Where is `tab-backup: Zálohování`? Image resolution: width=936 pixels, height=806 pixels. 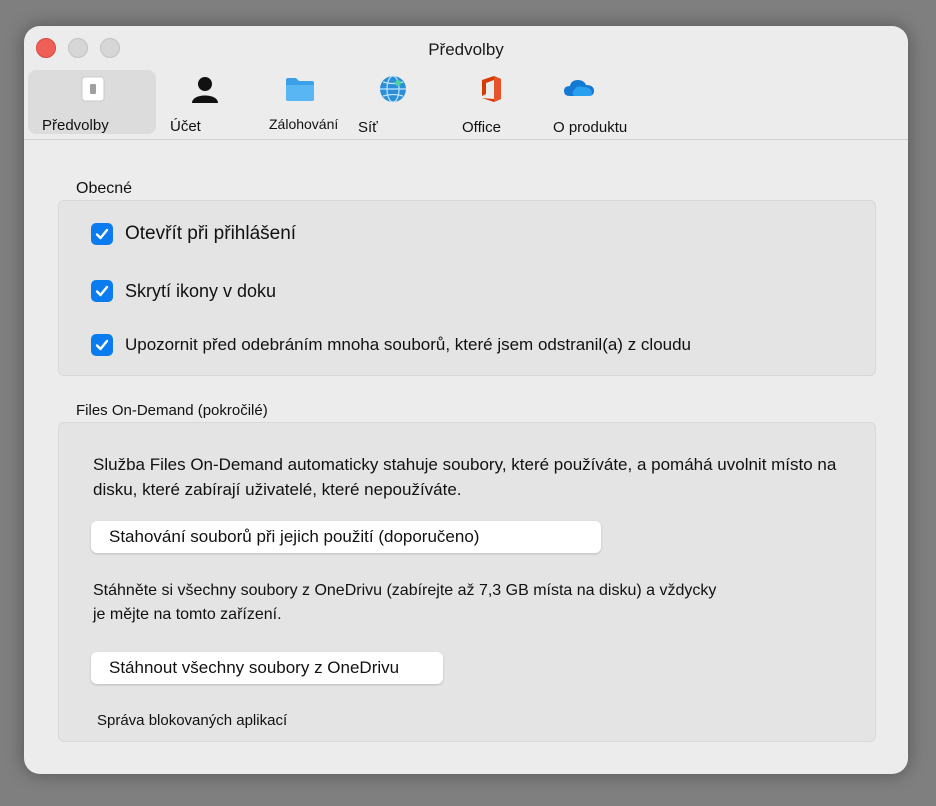 tab-backup: Zálohování is located at coordinates (308, 102).